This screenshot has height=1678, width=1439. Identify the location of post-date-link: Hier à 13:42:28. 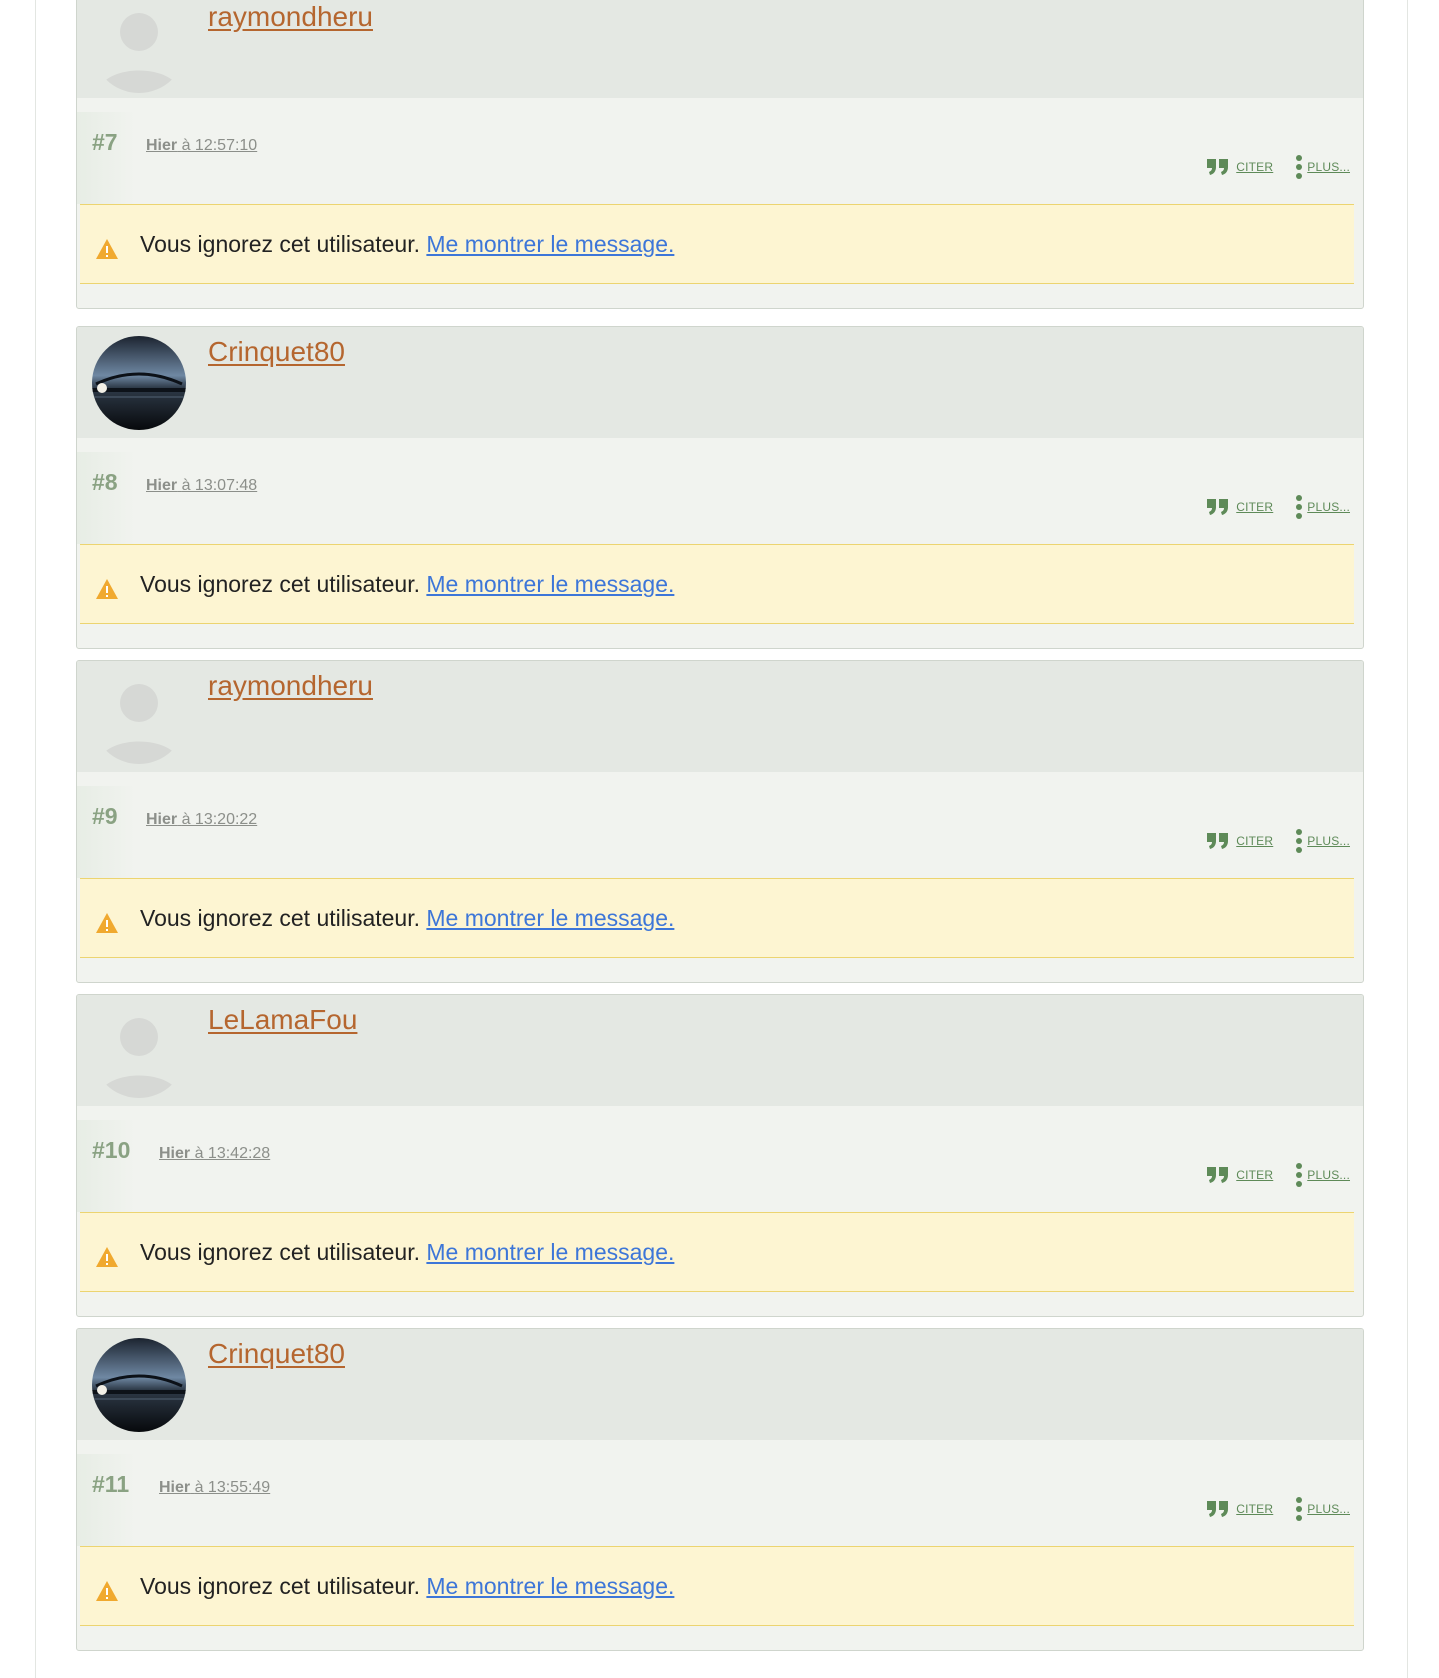
(214, 1154).